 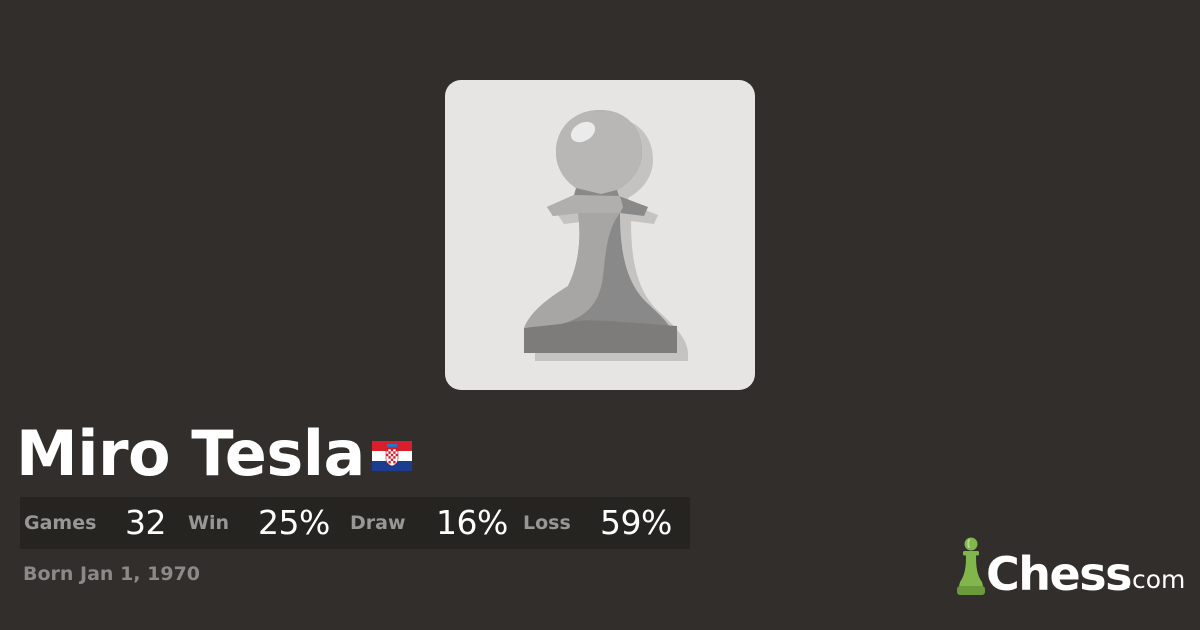 What do you see at coordinates (1155, 579) in the screenshot?
I see `brand-suffix: .com` at bounding box center [1155, 579].